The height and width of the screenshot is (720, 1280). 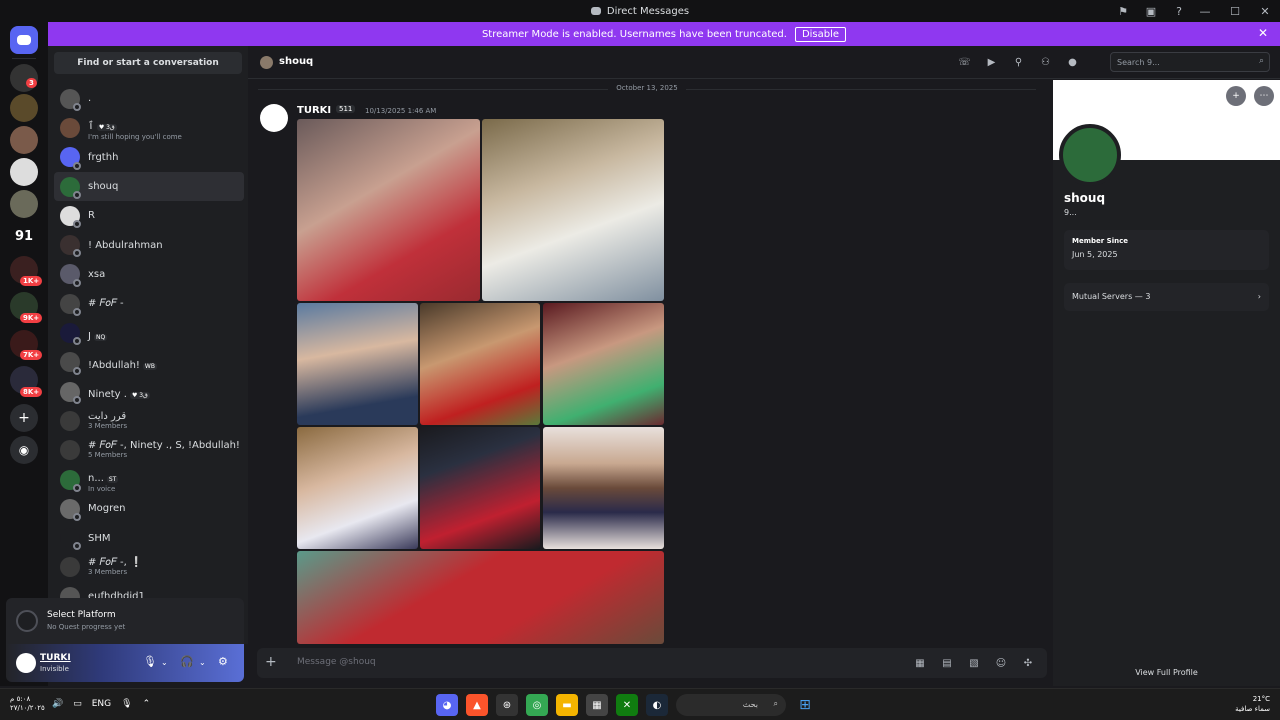 I want to click on dm-text: ٱ ♥ ق3 I'm still hoping you'll come, so click(x=135, y=128).